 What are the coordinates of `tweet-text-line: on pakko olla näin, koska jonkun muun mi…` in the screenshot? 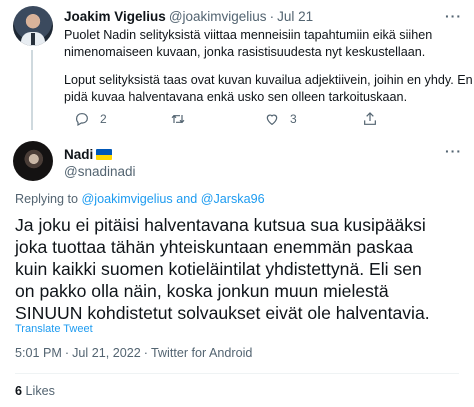 It's located at (202, 291).